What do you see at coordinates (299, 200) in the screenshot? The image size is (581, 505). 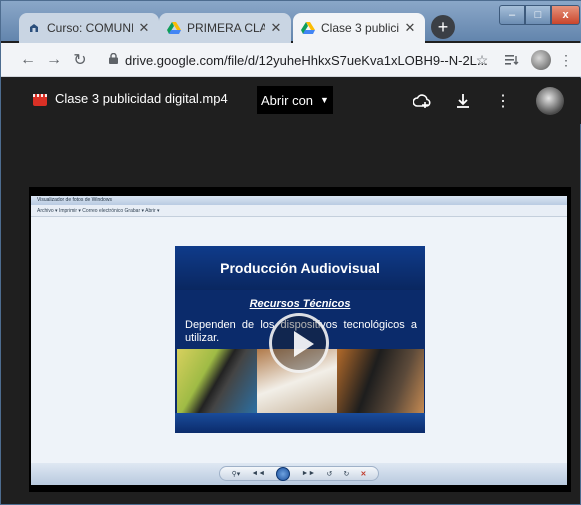 I see `inner-window-title: Visualizador de fotos de Windows` at bounding box center [299, 200].